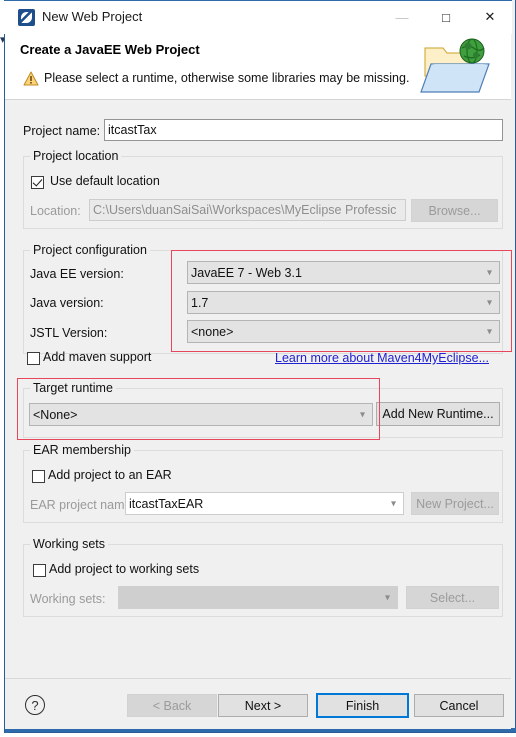  What do you see at coordinates (90, 250) in the screenshot?
I see `project-configuration-group-label: Project configuration` at bounding box center [90, 250].